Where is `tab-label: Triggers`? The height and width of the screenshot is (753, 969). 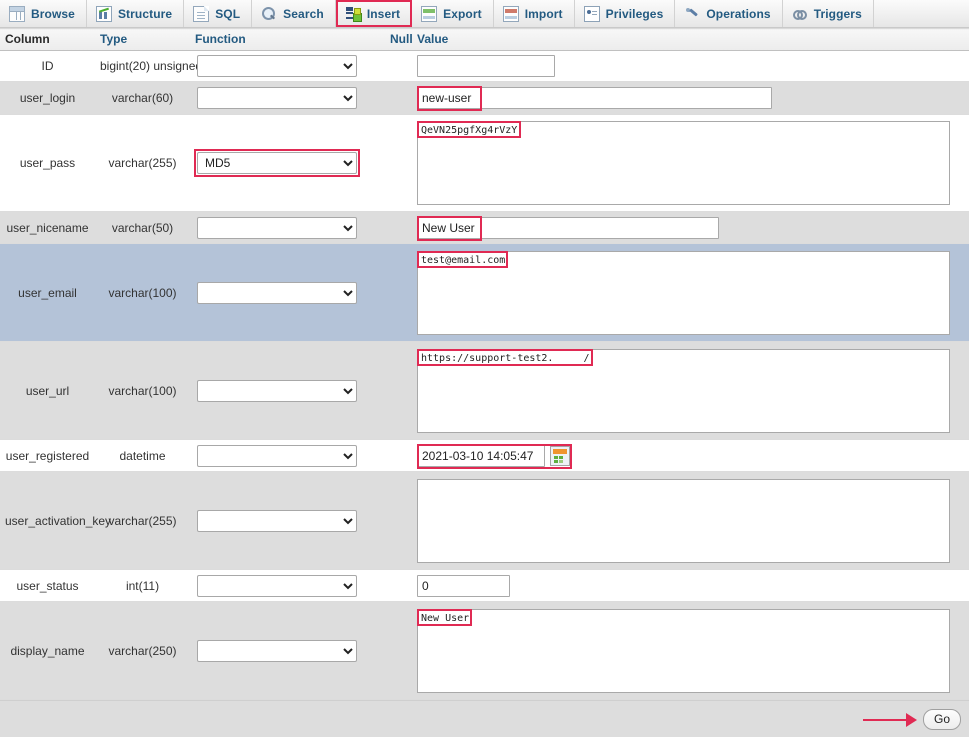
tab-label: Triggers is located at coordinates (837, 13).